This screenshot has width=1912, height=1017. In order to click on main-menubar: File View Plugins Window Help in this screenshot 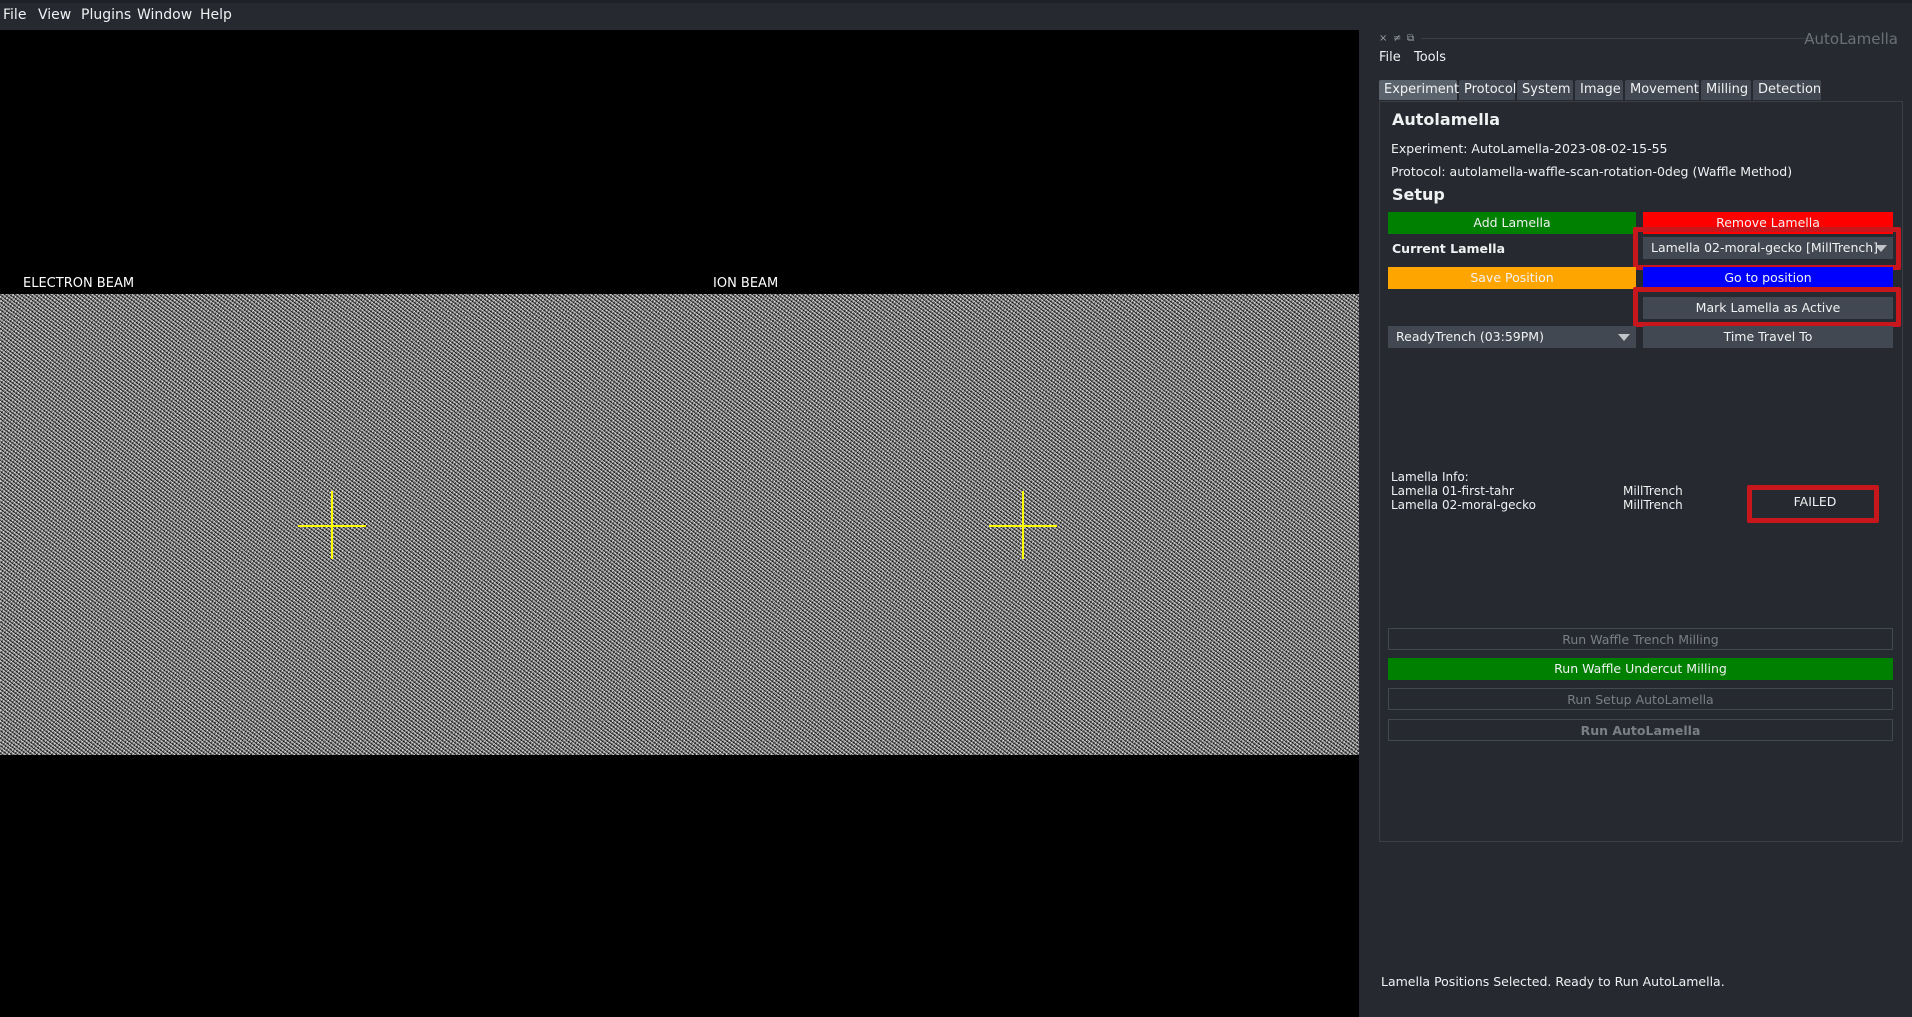, I will do `click(956, 15)`.